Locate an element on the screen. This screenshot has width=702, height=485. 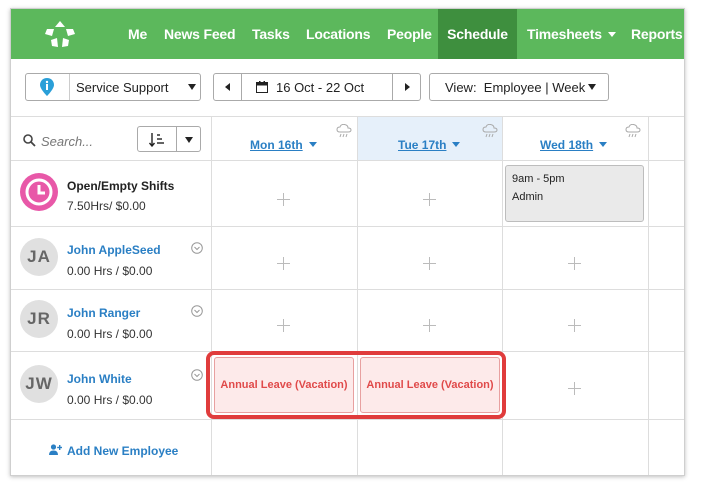
date-range-picker: 16 Oct - 22 Oct is located at coordinates (317, 87).